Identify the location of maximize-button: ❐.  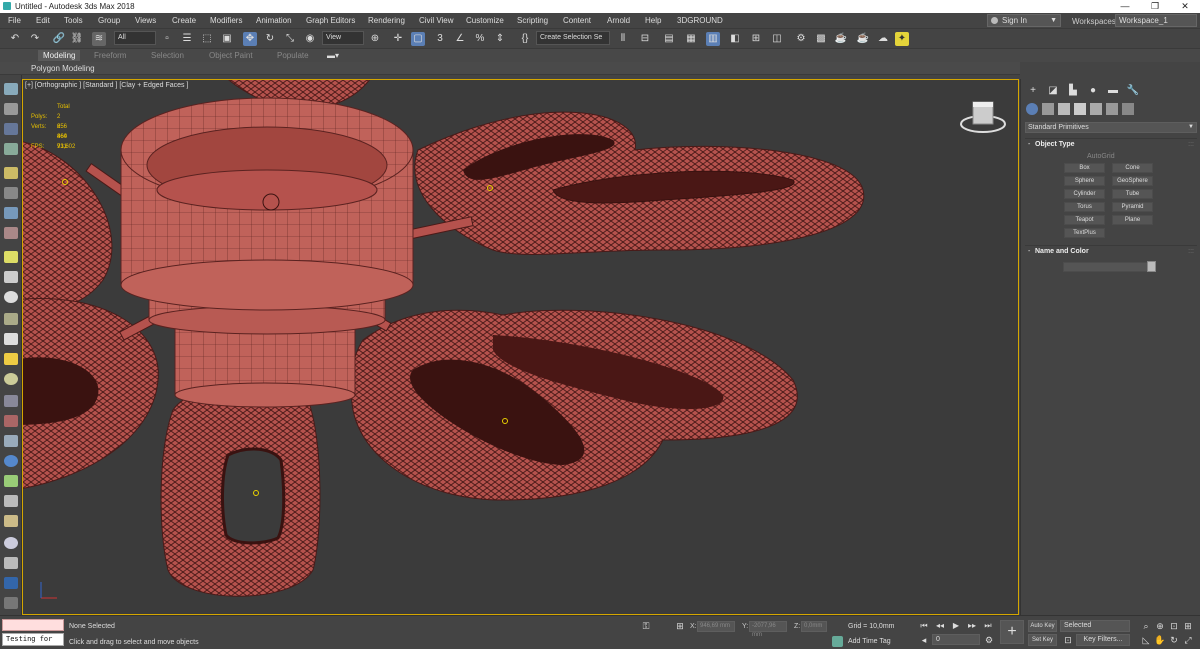
(1155, 6).